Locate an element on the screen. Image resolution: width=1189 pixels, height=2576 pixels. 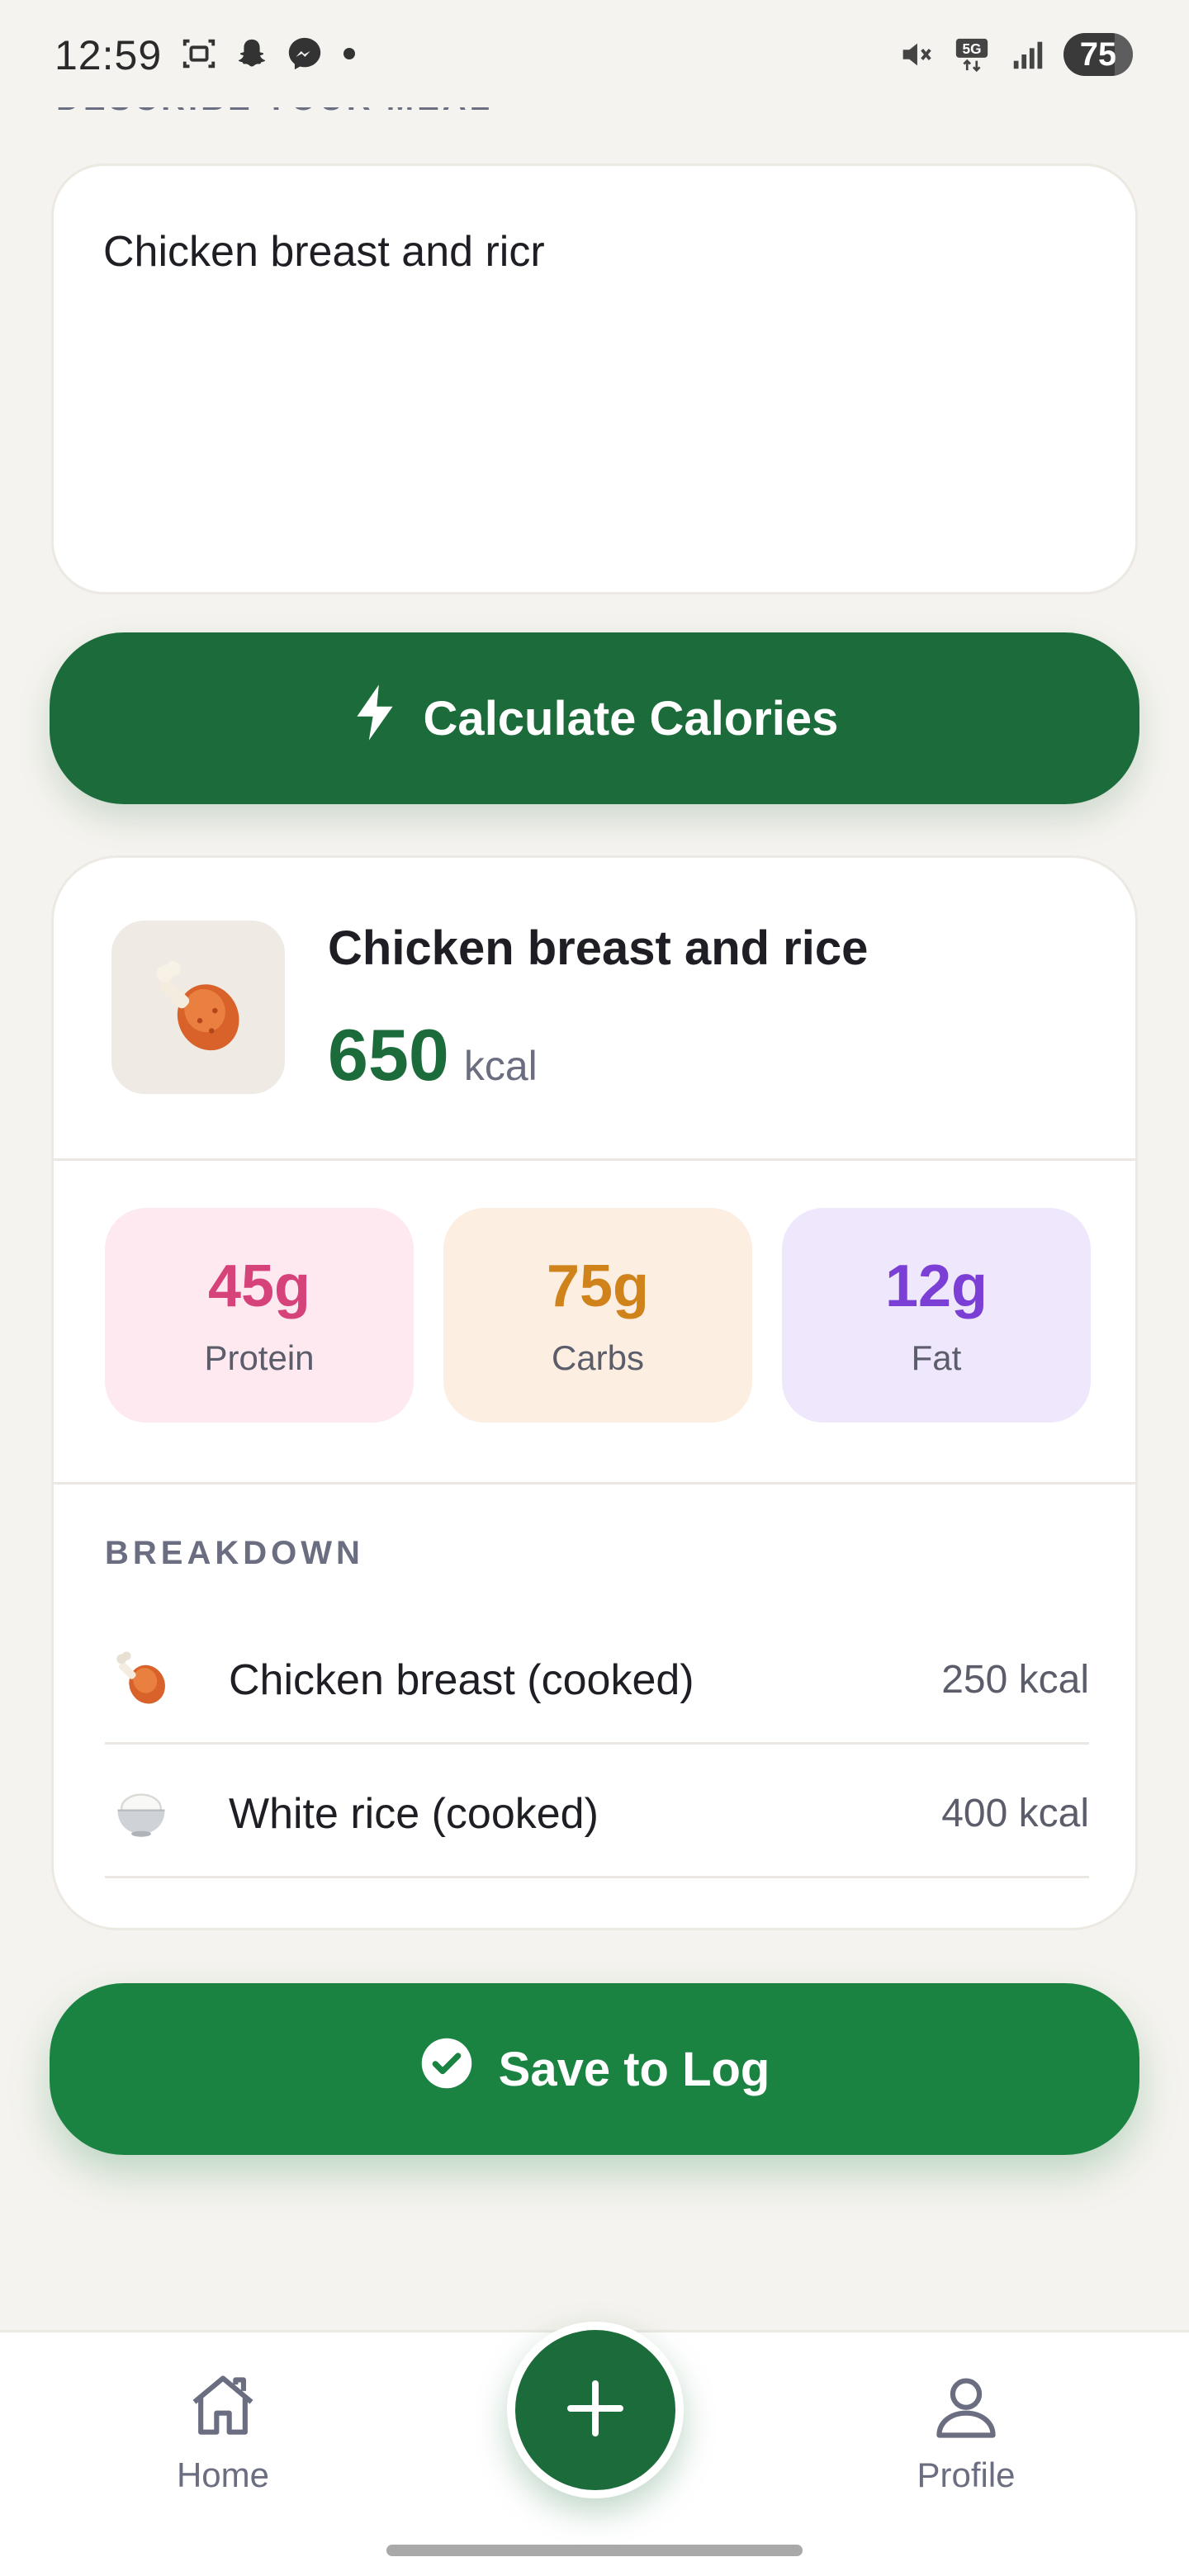
messenger-icon is located at coordinates (304, 53).